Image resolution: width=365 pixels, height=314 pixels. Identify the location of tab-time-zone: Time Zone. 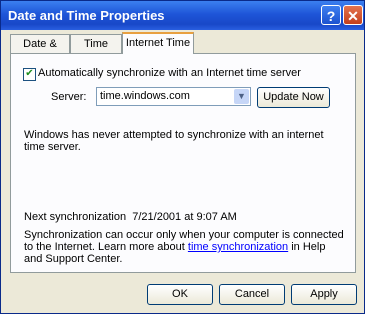
(96, 51).